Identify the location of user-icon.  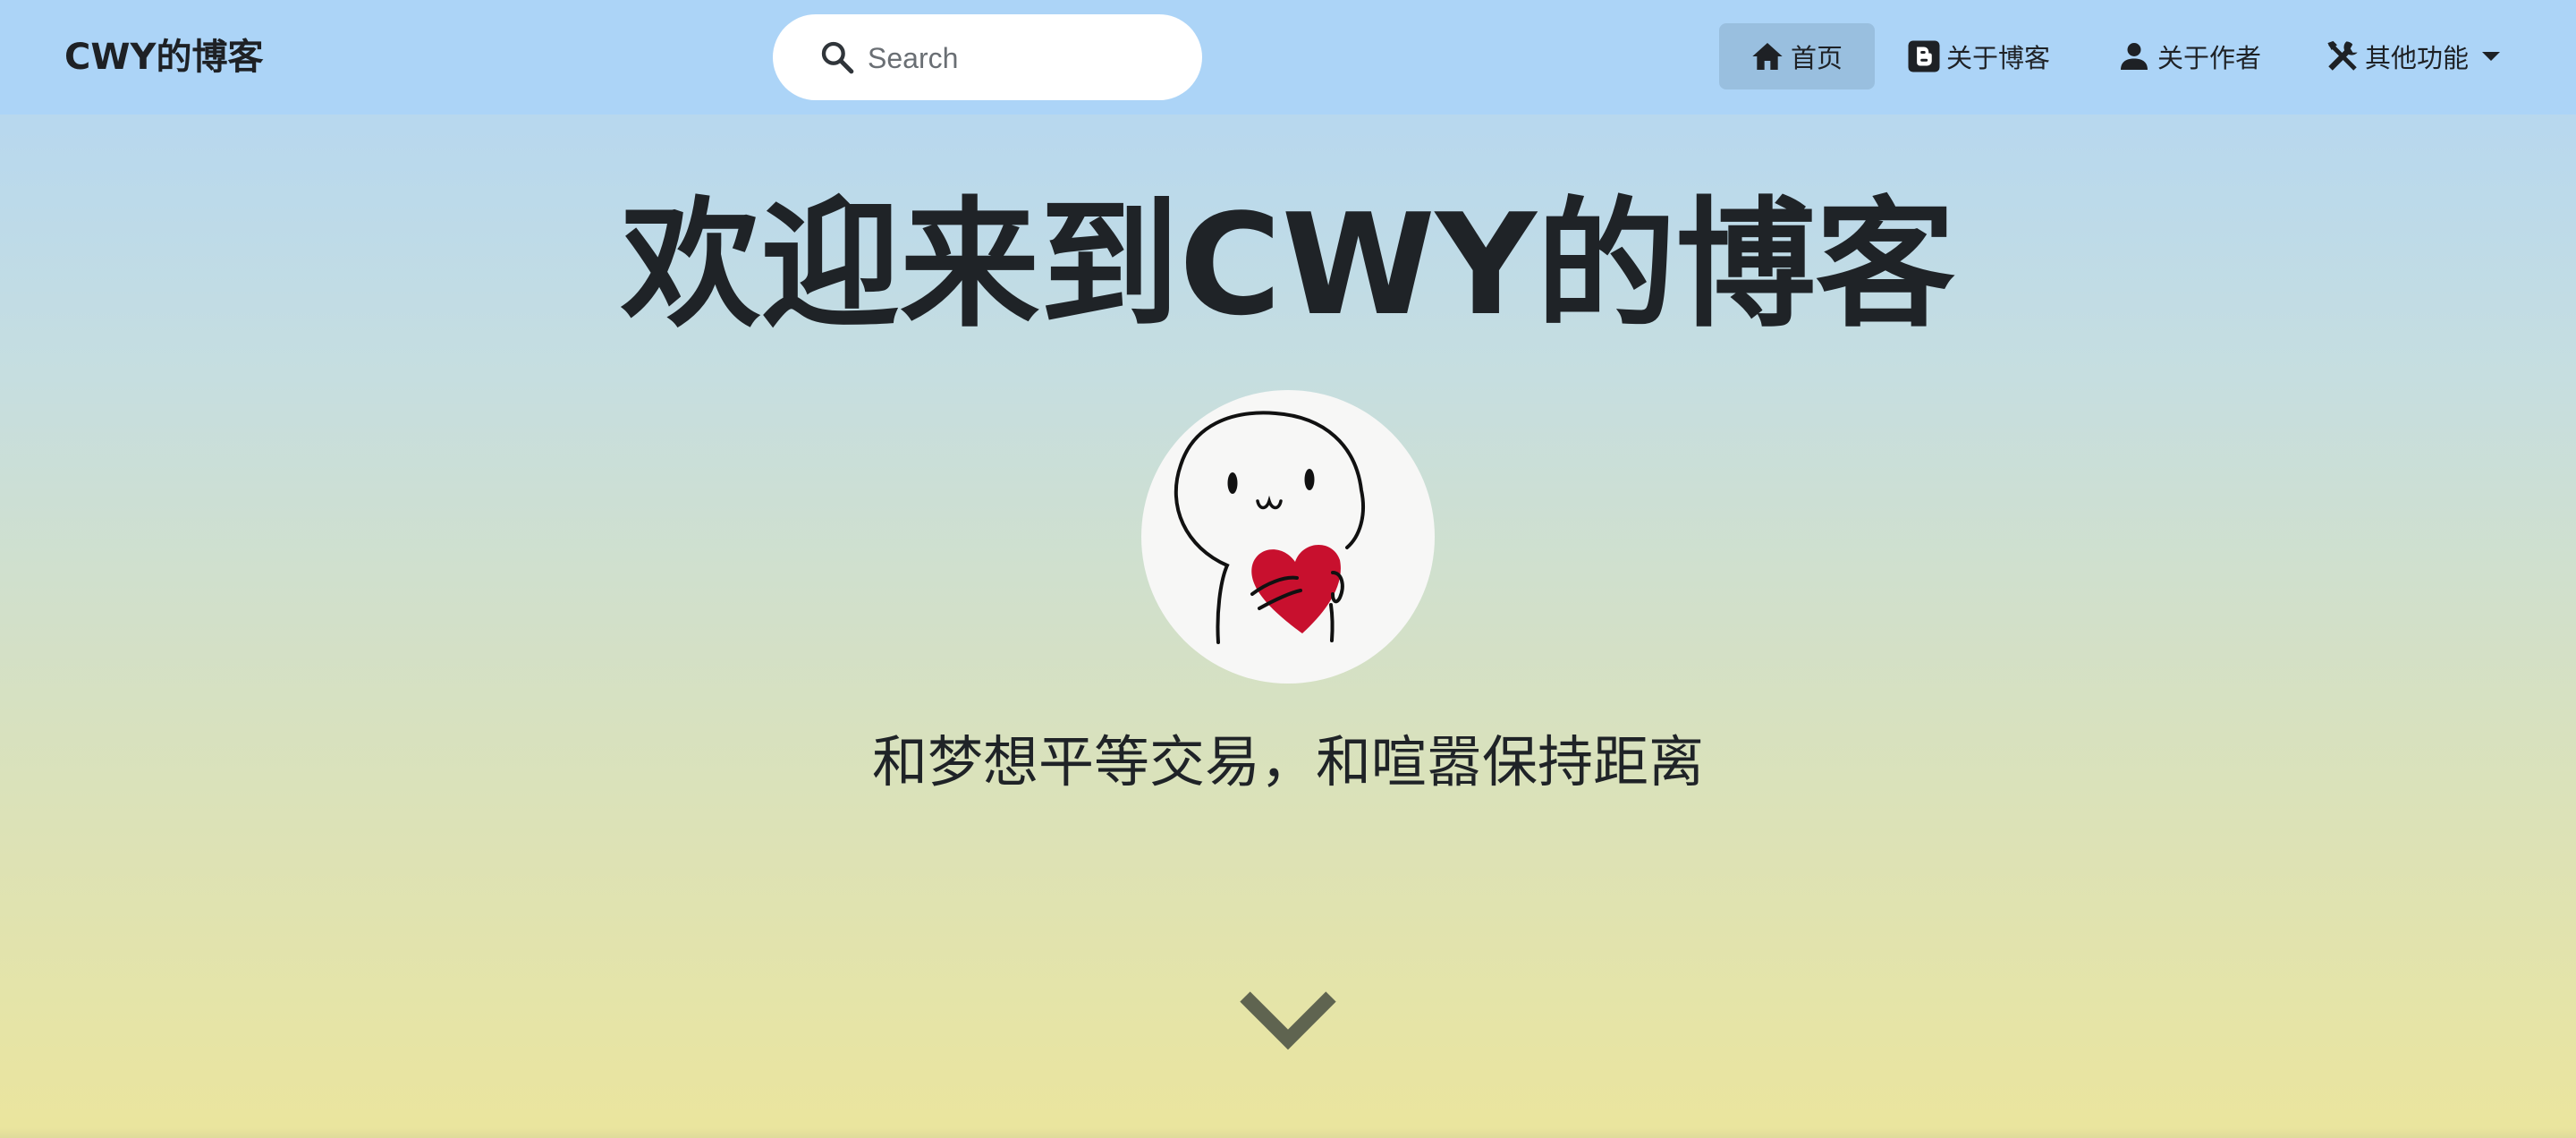
(2134, 56).